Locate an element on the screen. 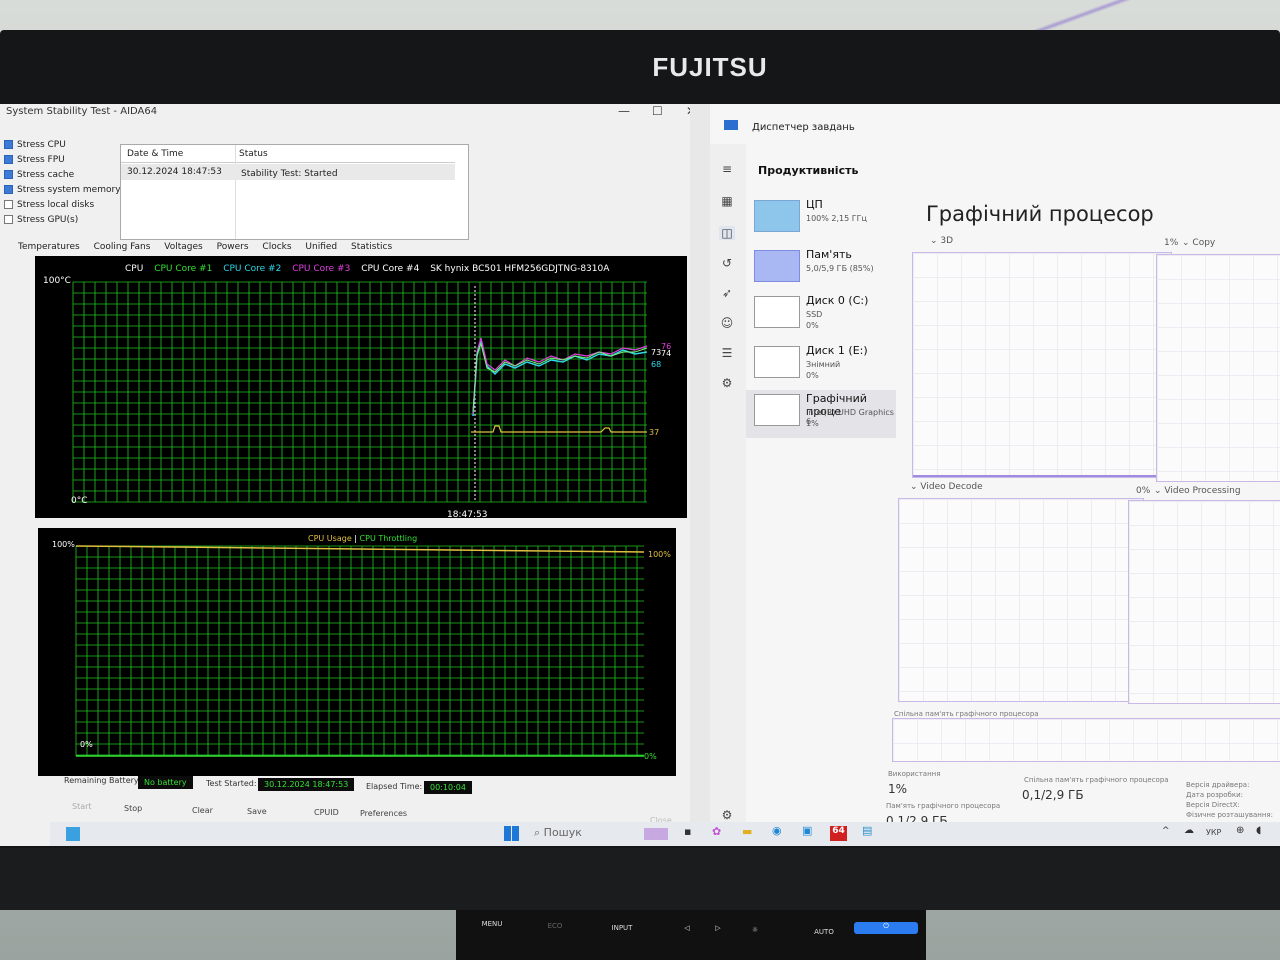  hamburger-menu-icon: ≡ is located at coordinates (727, 169).